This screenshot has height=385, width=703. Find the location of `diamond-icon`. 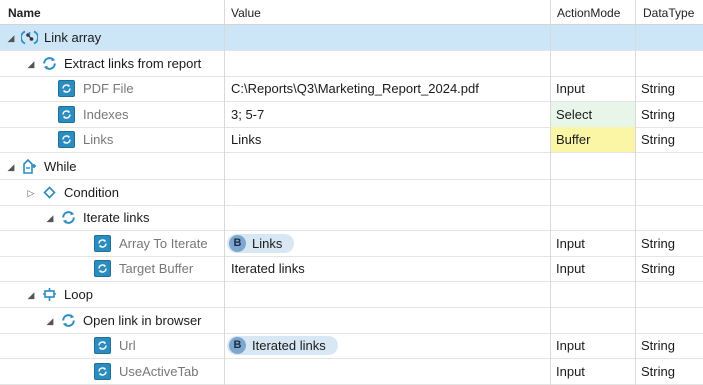

diamond-icon is located at coordinates (49, 192).